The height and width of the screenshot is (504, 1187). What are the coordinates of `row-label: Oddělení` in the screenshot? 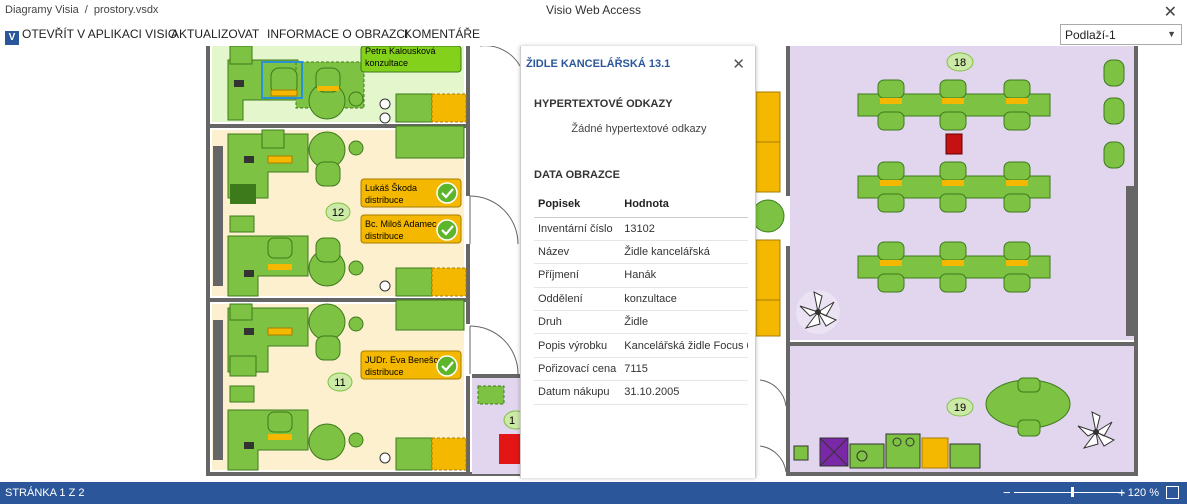 It's located at (577, 299).